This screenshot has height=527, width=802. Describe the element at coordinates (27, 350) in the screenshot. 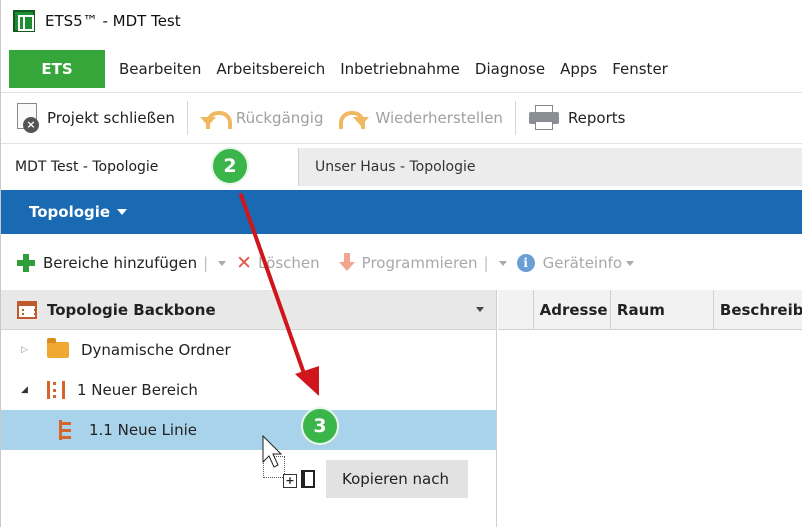

I see `expand-arrow-icon: ▷` at that location.